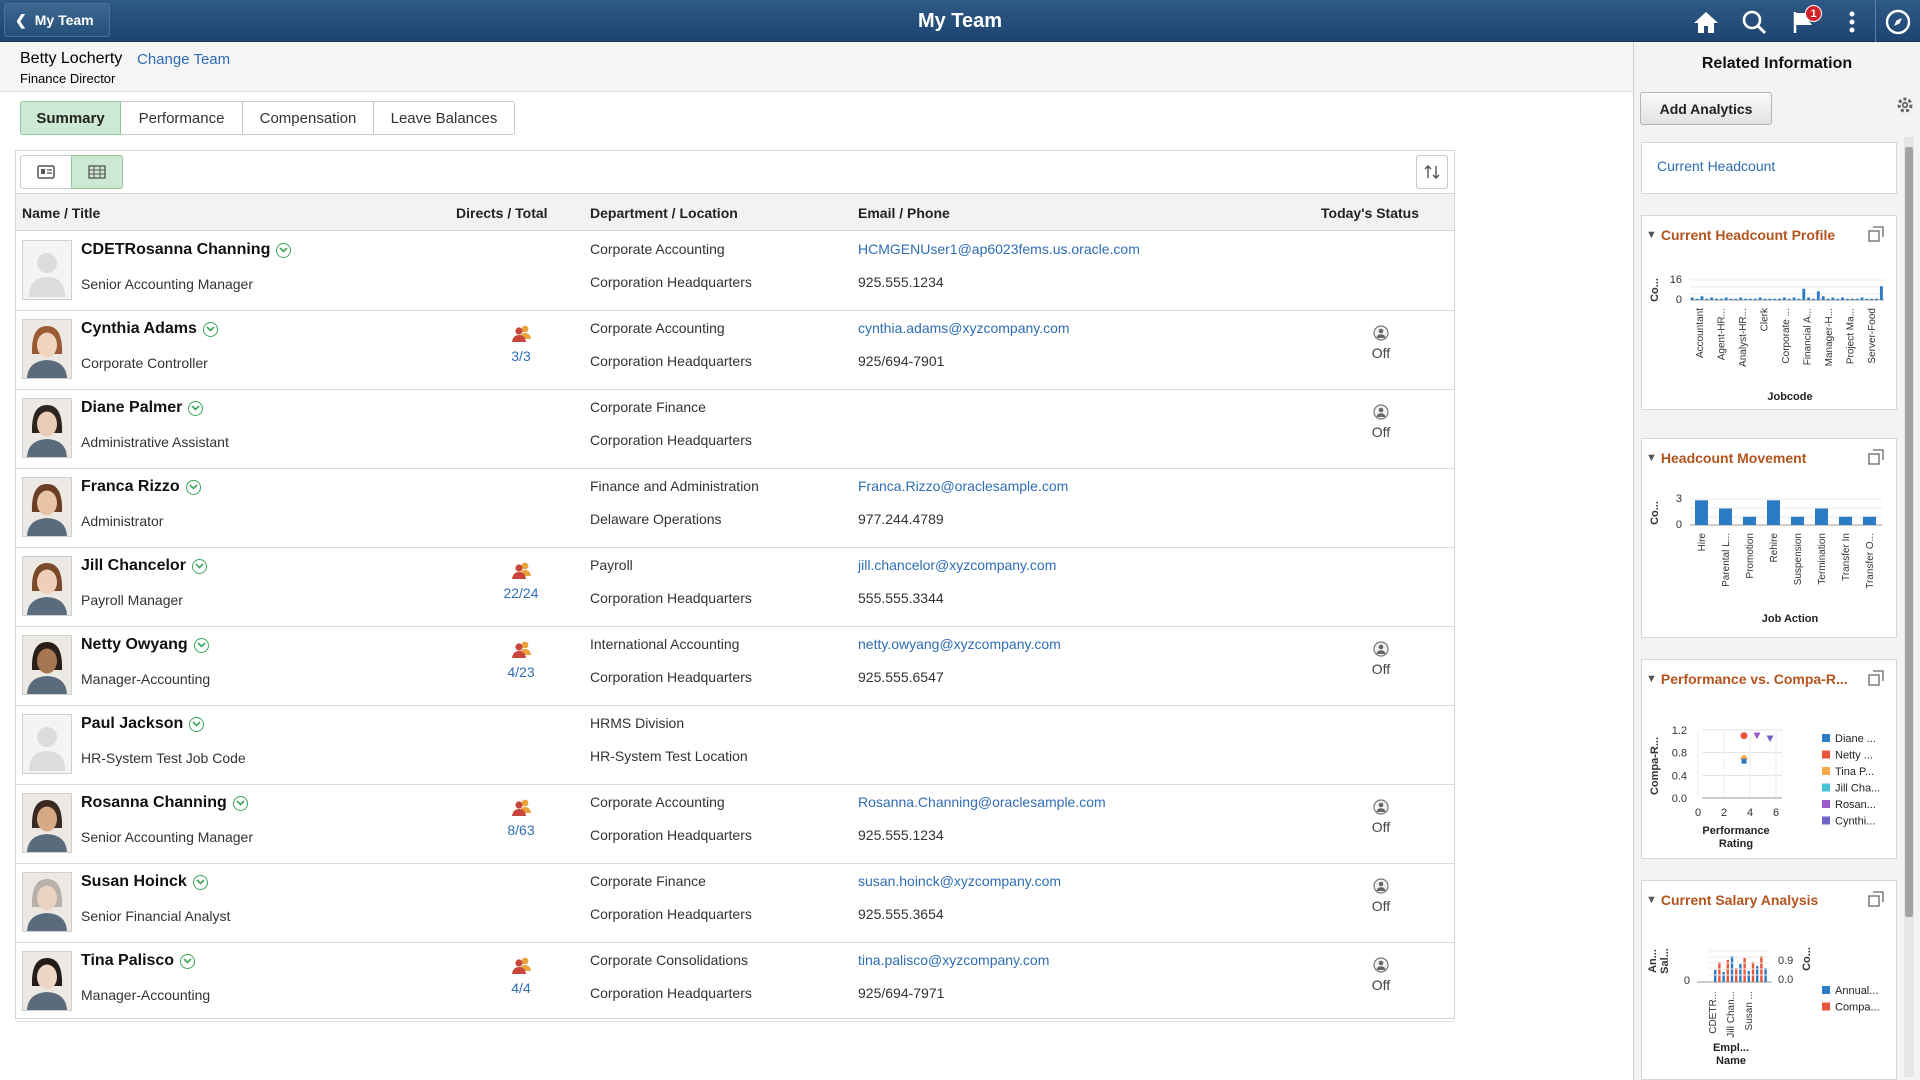 This screenshot has height=1080, width=1920. Describe the element at coordinates (521, 660) in the screenshot. I see `directs-total: 4/23` at that location.